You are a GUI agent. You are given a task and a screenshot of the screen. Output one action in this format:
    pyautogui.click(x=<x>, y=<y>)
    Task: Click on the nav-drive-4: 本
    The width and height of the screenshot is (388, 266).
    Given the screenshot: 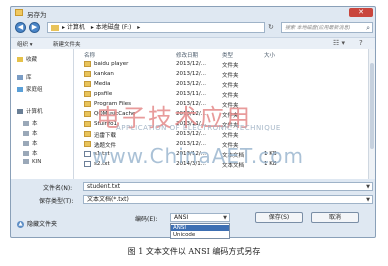 What is the action you would take?
    pyautogui.click(x=30, y=153)
    